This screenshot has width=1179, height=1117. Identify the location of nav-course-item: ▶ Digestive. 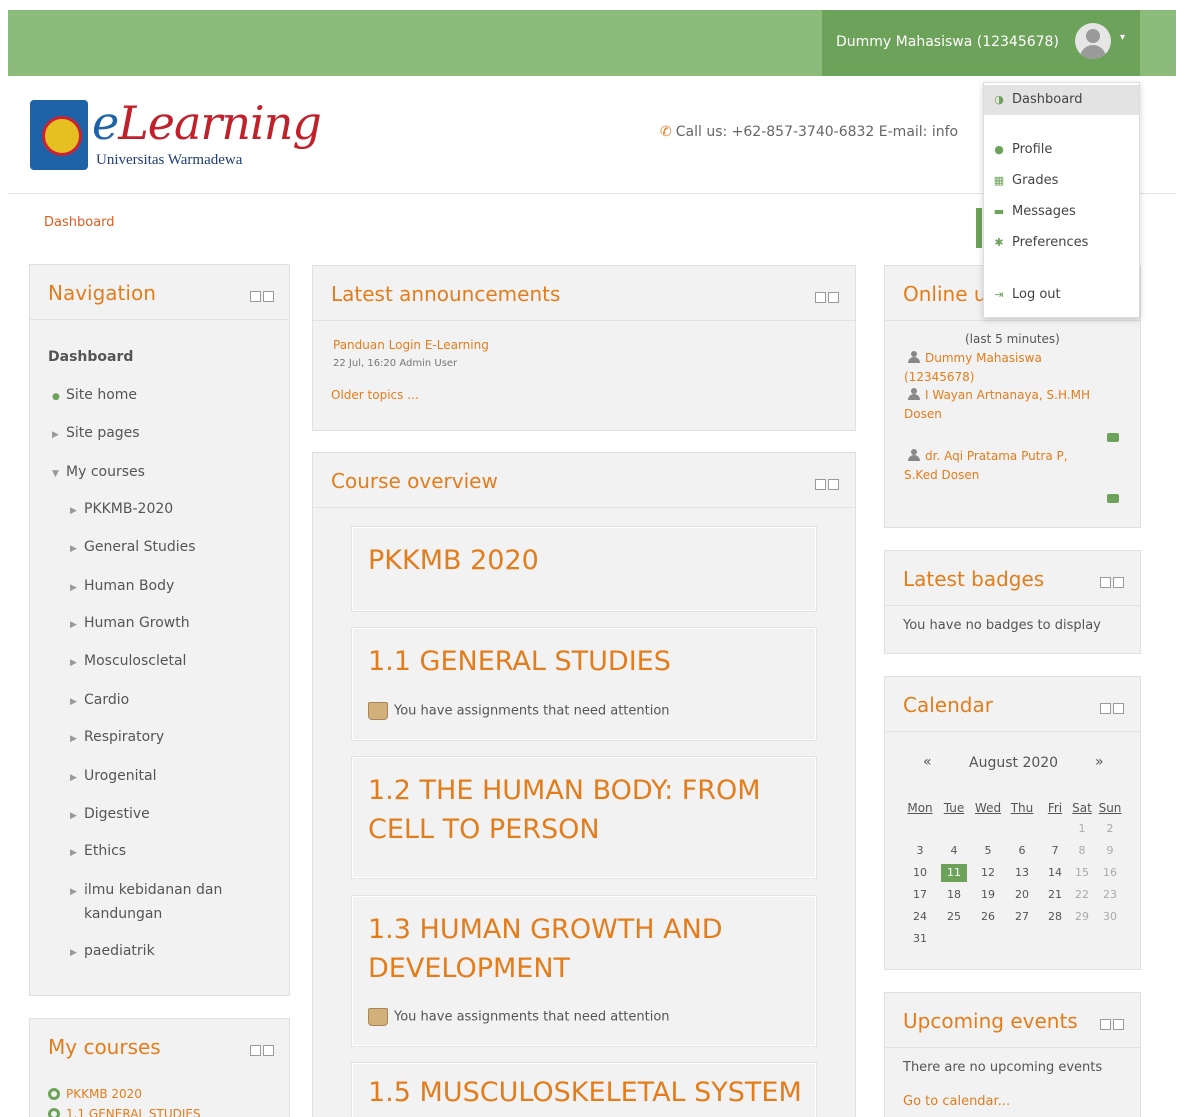
(110, 814).